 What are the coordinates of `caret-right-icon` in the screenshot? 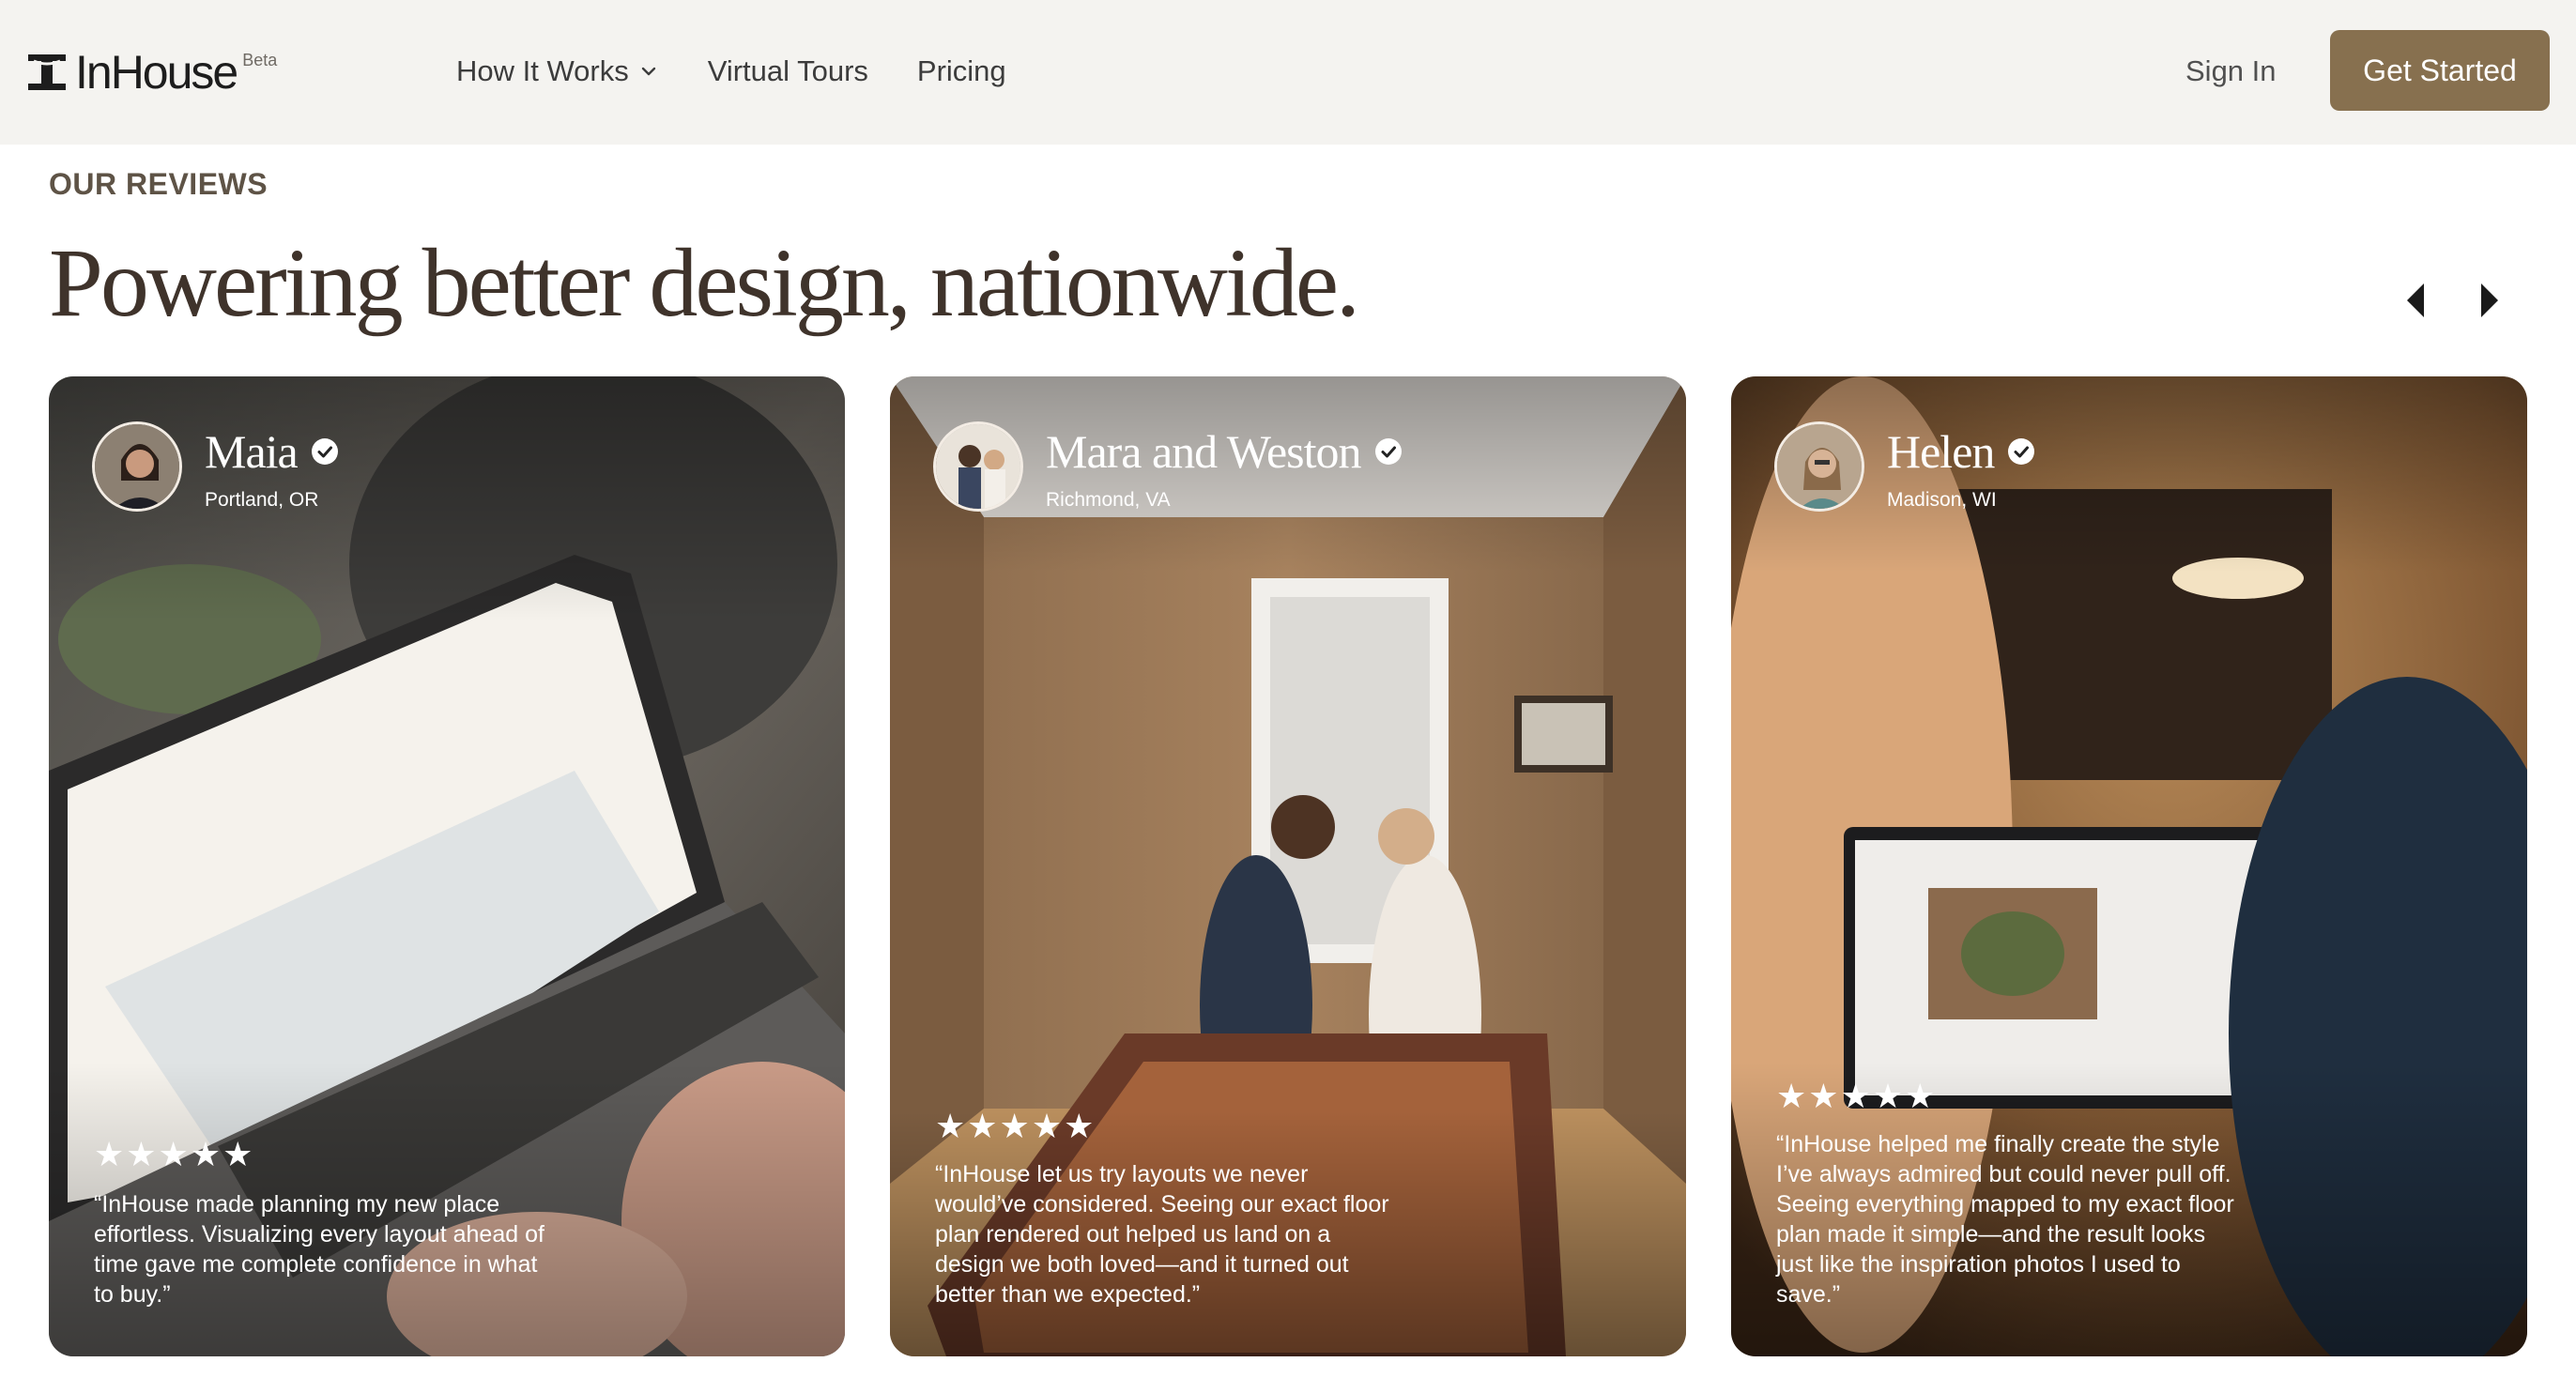 It's located at (2489, 300).